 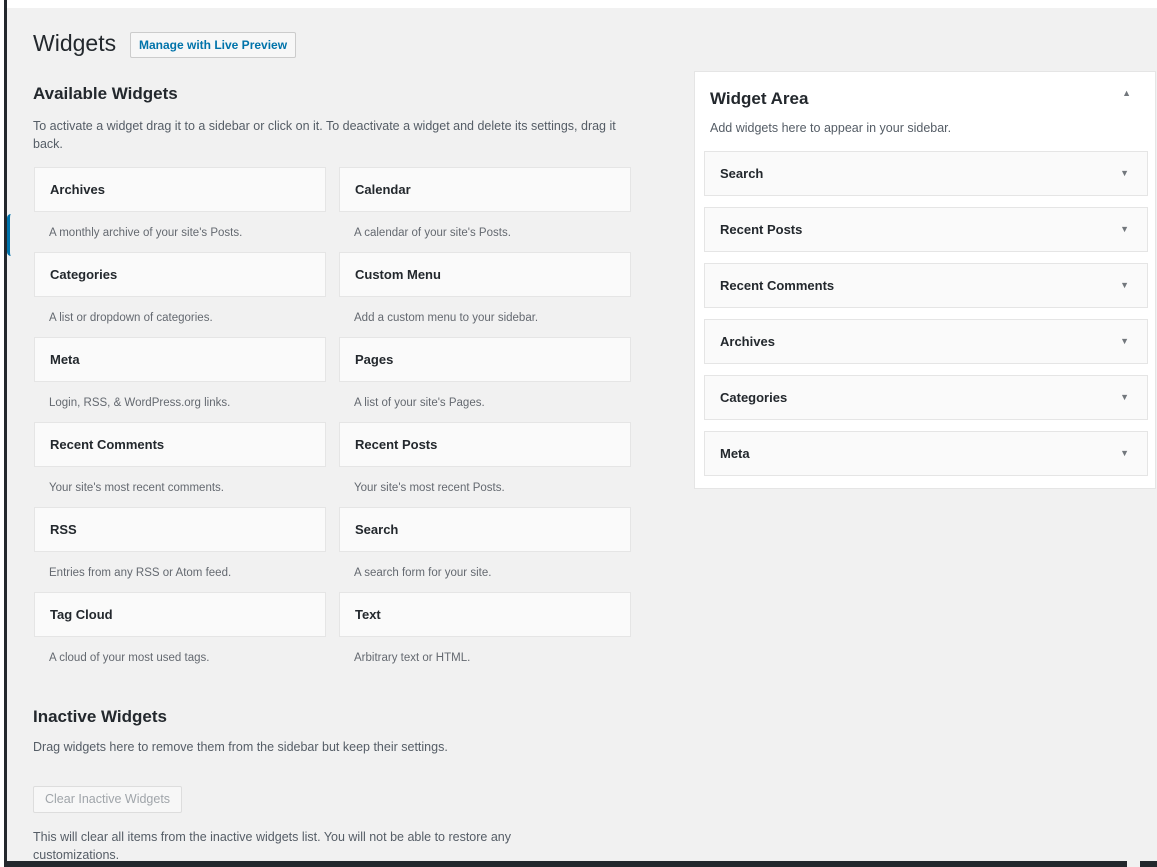 I want to click on widget-calendar: Calendar, so click(x=485, y=189).